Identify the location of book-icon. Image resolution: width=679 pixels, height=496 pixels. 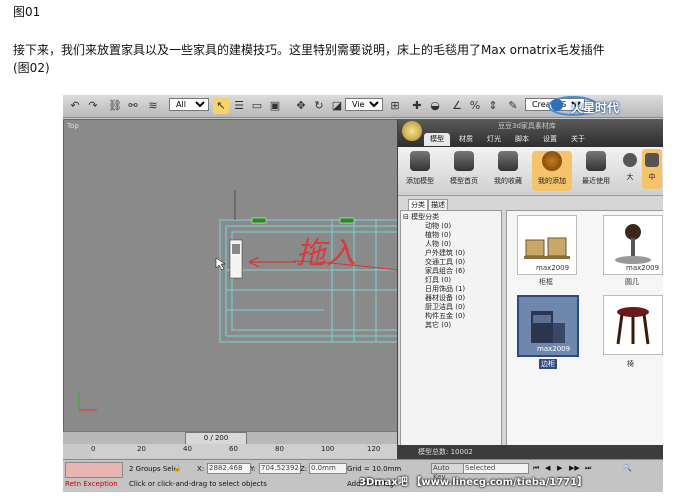
(464, 161).